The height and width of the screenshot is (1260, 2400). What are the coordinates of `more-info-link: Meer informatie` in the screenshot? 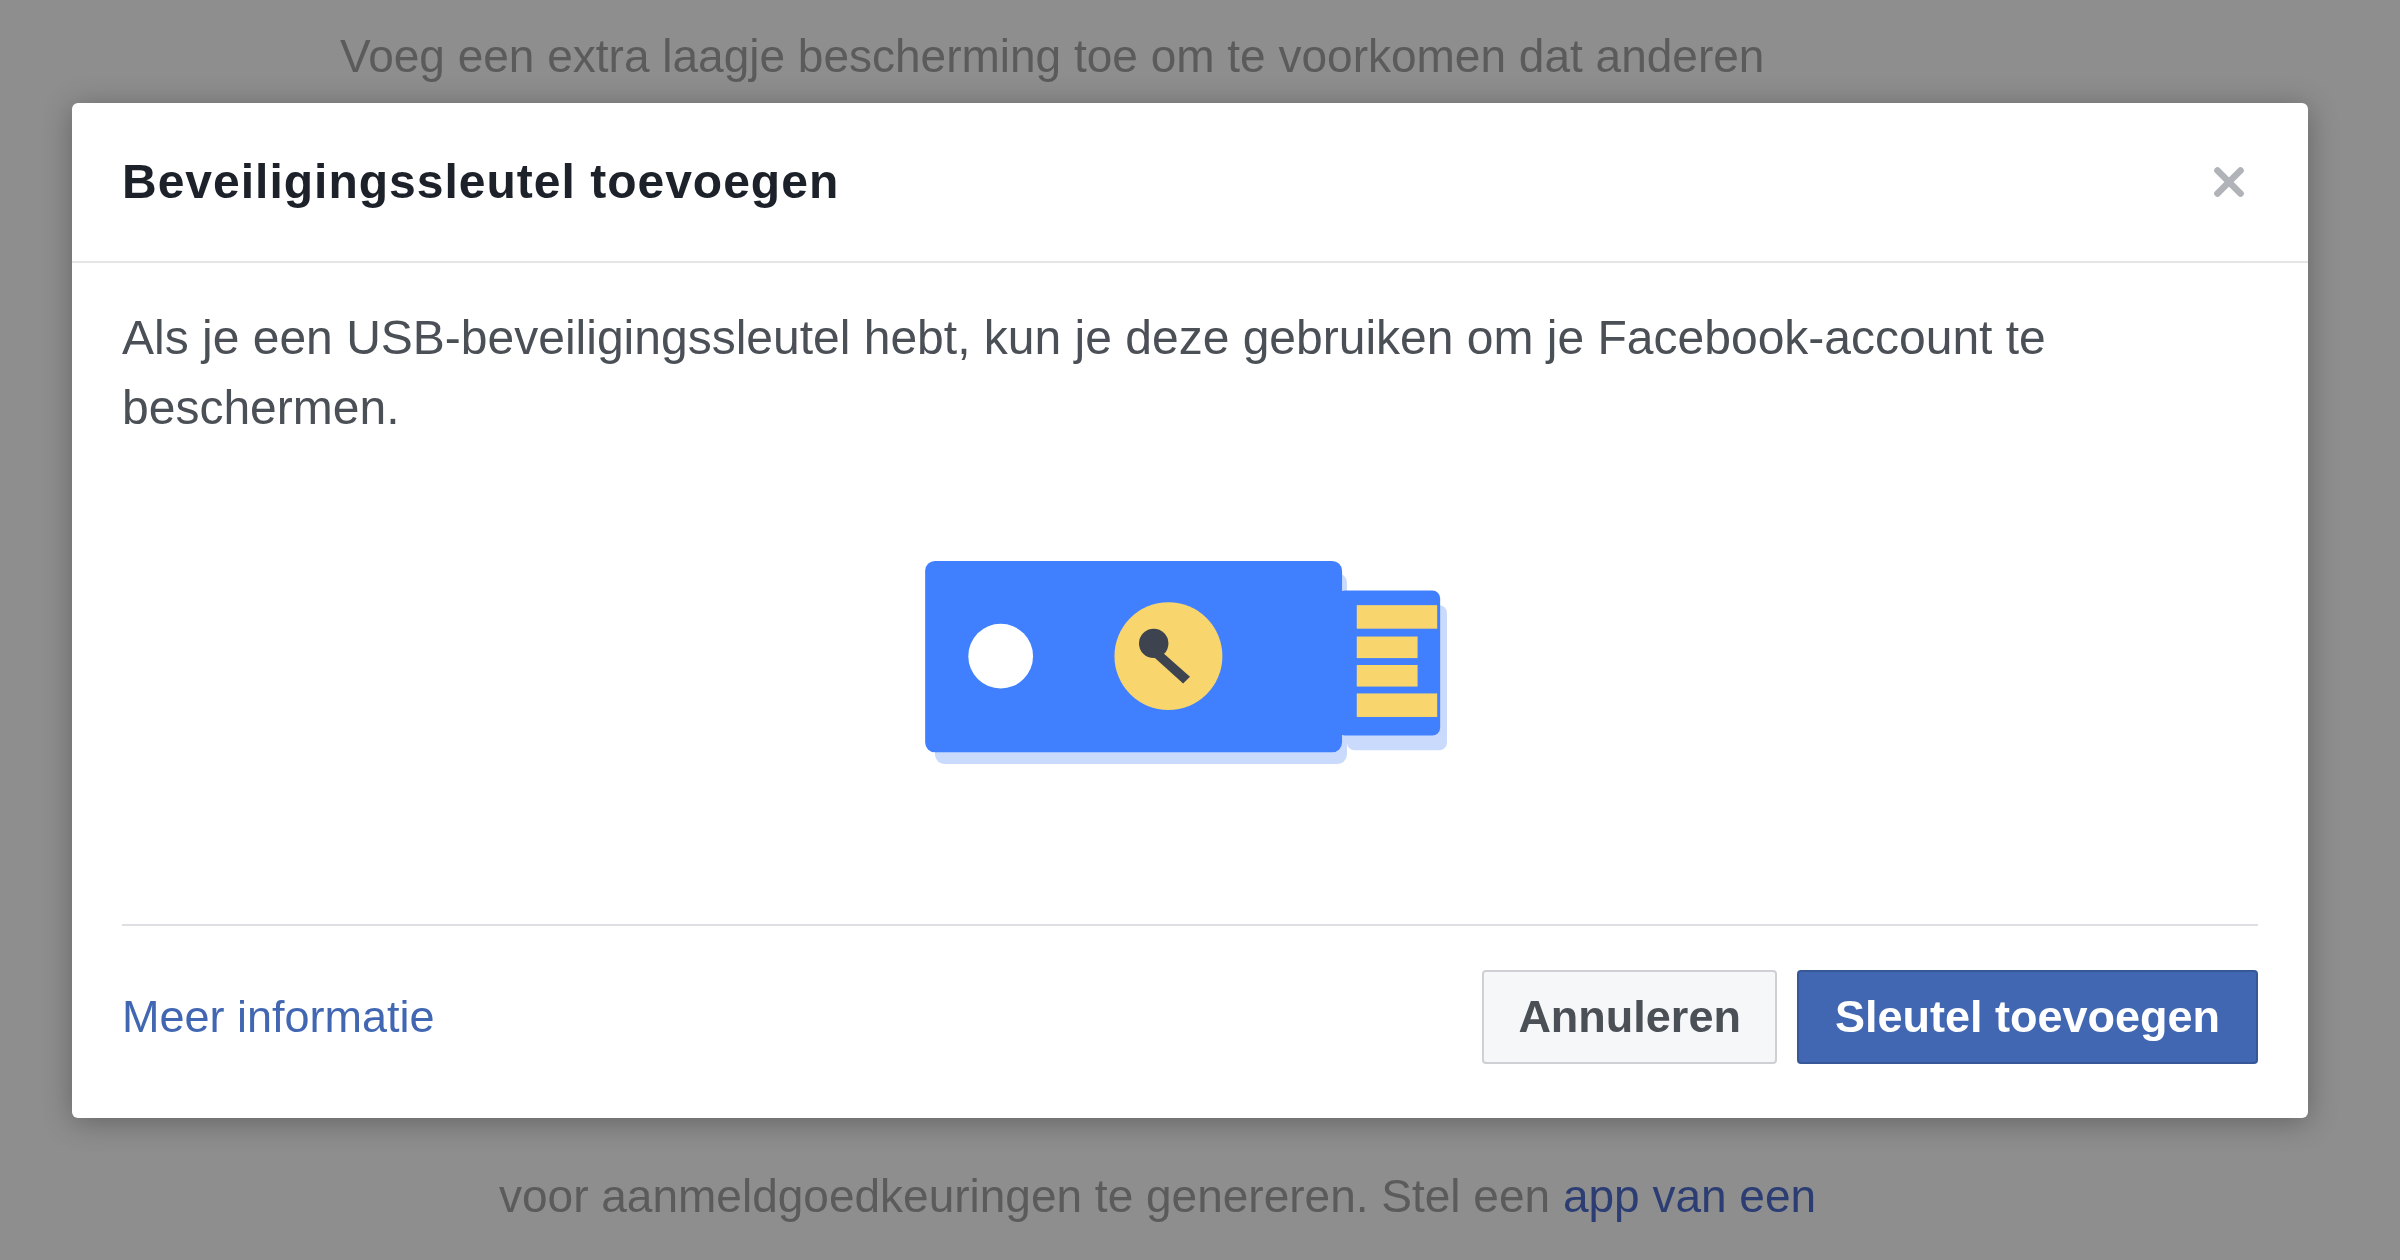 It's located at (278, 1017).